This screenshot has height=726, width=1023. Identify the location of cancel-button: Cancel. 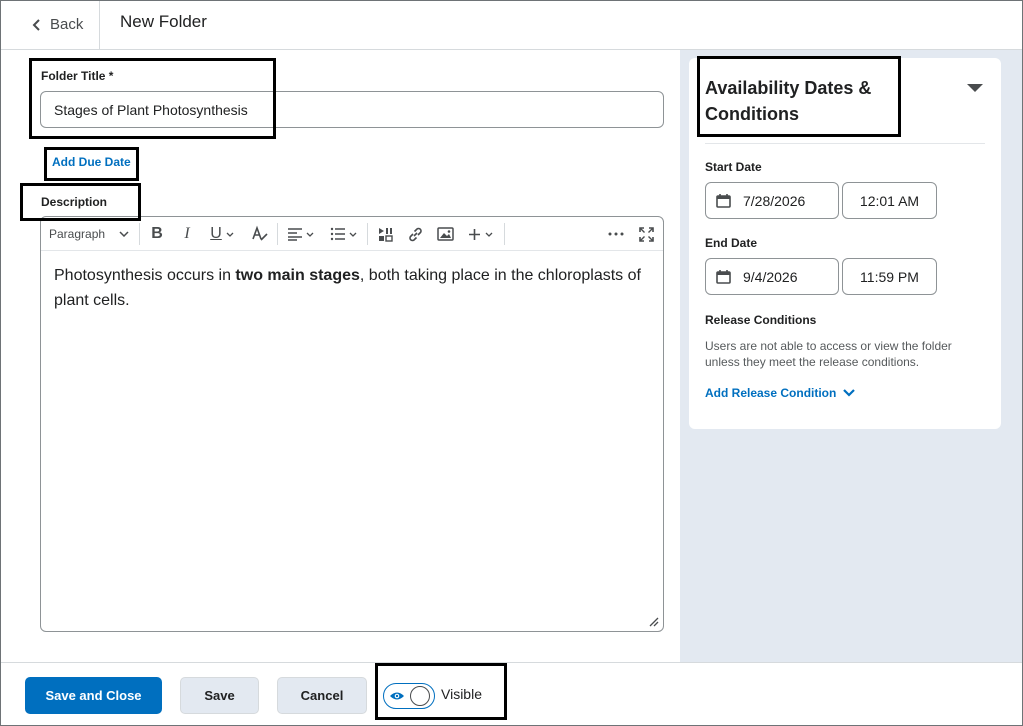
(322, 695).